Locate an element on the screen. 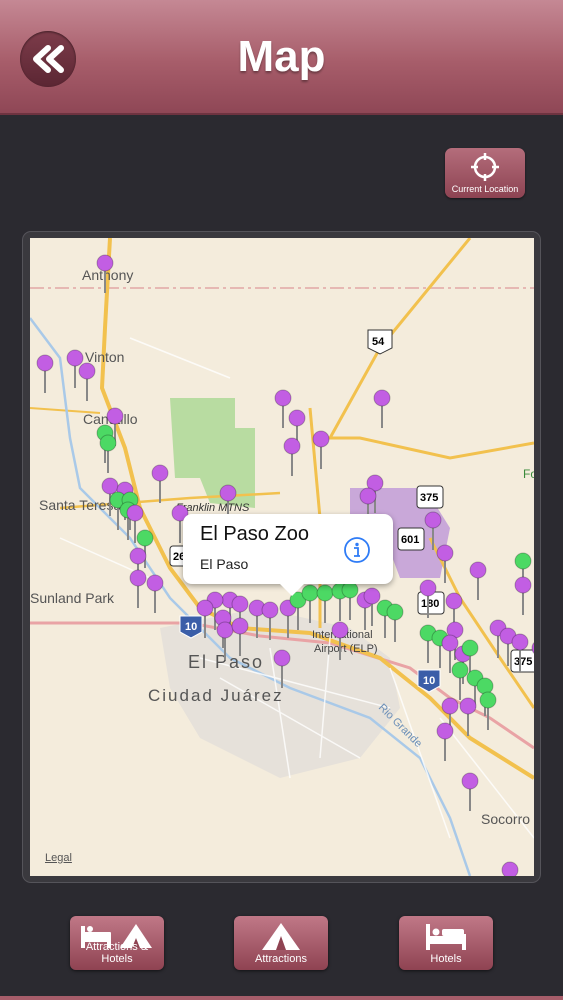 The width and height of the screenshot is (563, 1000). svg-text: Fo is located at coordinates (528, 474).